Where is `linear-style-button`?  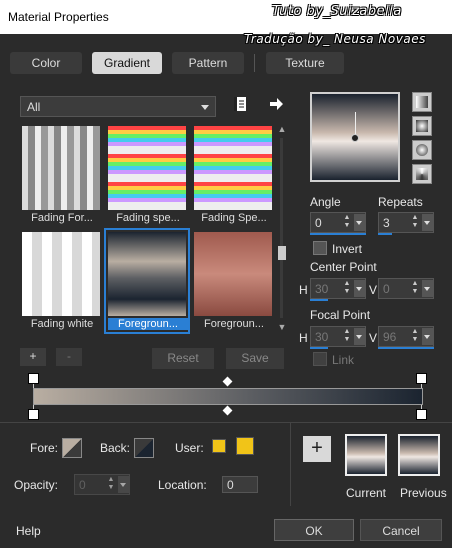
linear-style-button is located at coordinates (422, 102).